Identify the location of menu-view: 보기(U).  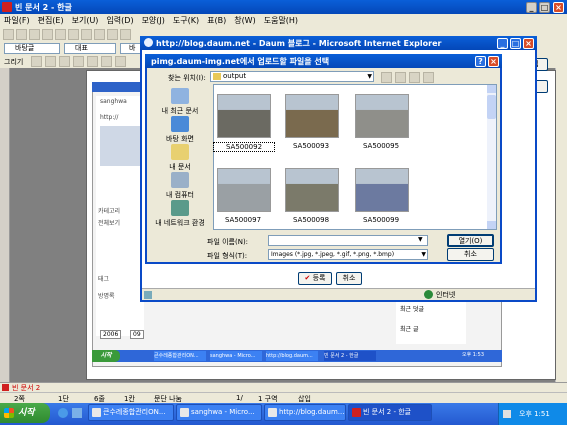
(85, 21).